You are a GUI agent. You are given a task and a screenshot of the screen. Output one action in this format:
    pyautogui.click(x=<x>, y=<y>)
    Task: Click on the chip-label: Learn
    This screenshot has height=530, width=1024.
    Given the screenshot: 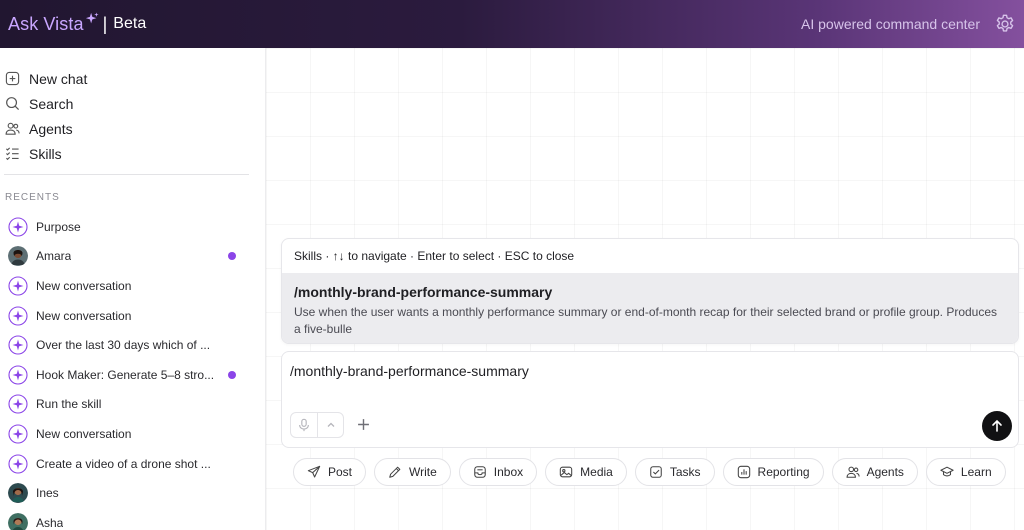 What is the action you would take?
    pyautogui.click(x=976, y=472)
    